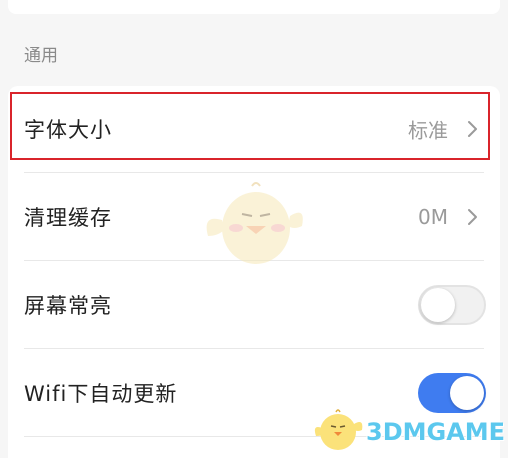  Describe the element at coordinates (428, 130) in the screenshot. I see `font-size-value: 标准` at that location.